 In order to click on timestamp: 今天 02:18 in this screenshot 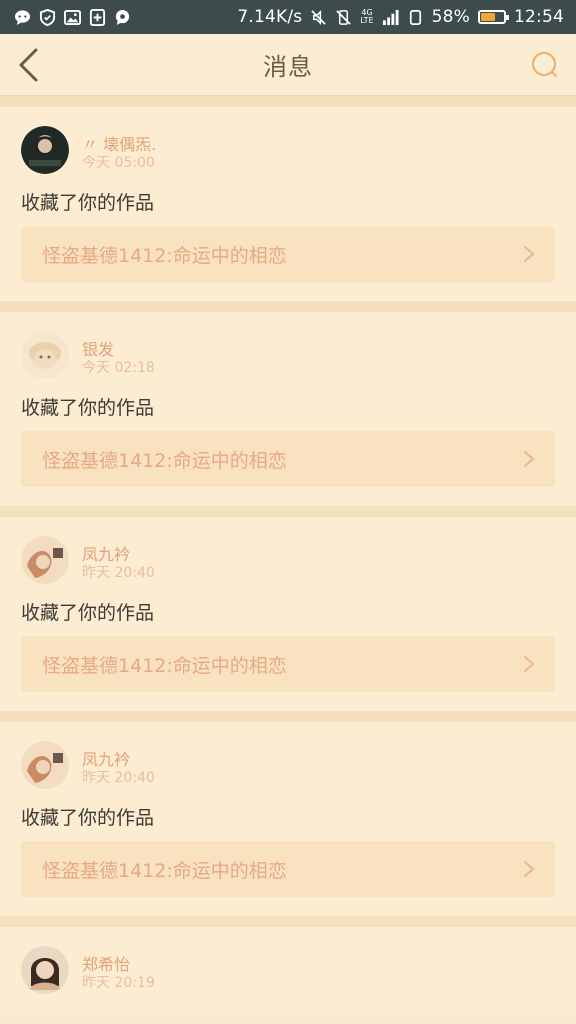, I will do `click(118, 368)`.